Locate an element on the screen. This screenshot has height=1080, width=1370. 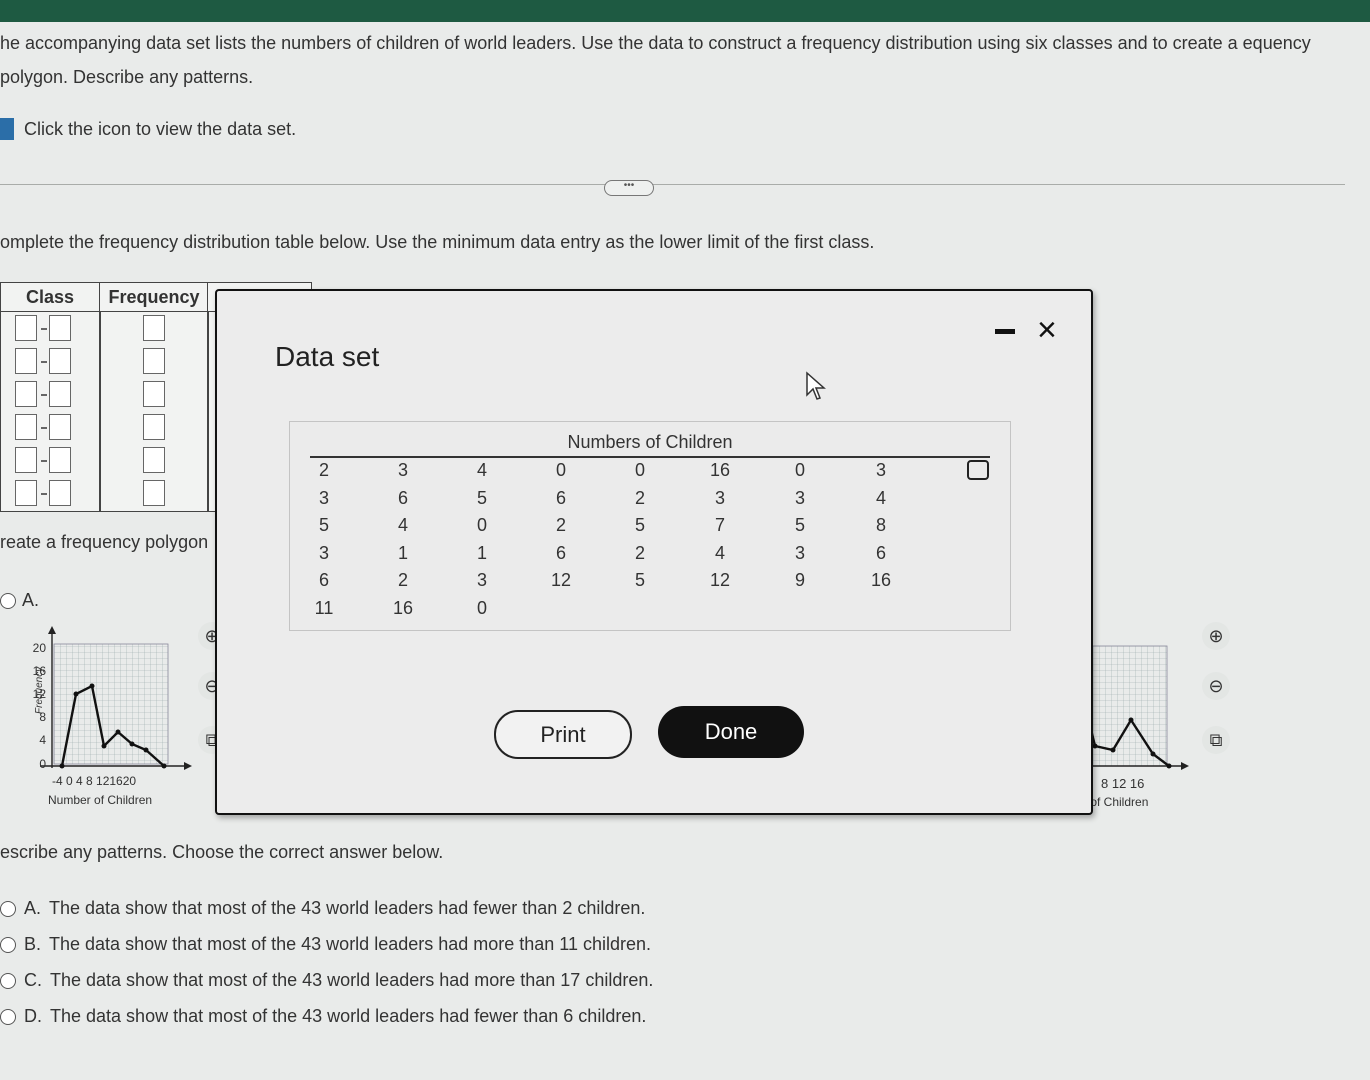
answer-letter: C. is located at coordinates (33, 980).